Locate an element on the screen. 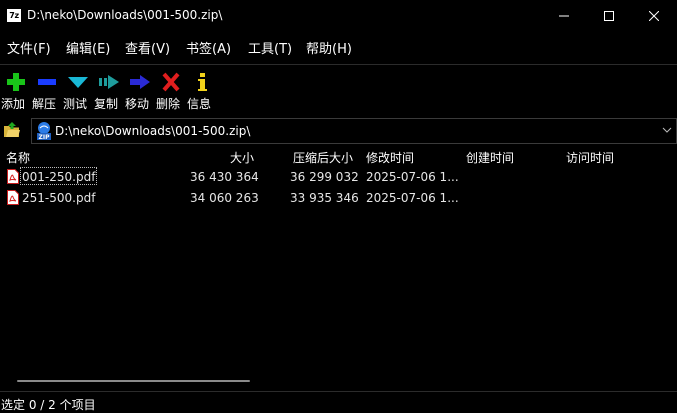 Image resolution: width=677 pixels, height=413 pixels. info-button: 信息 is located at coordinates (202, 91).